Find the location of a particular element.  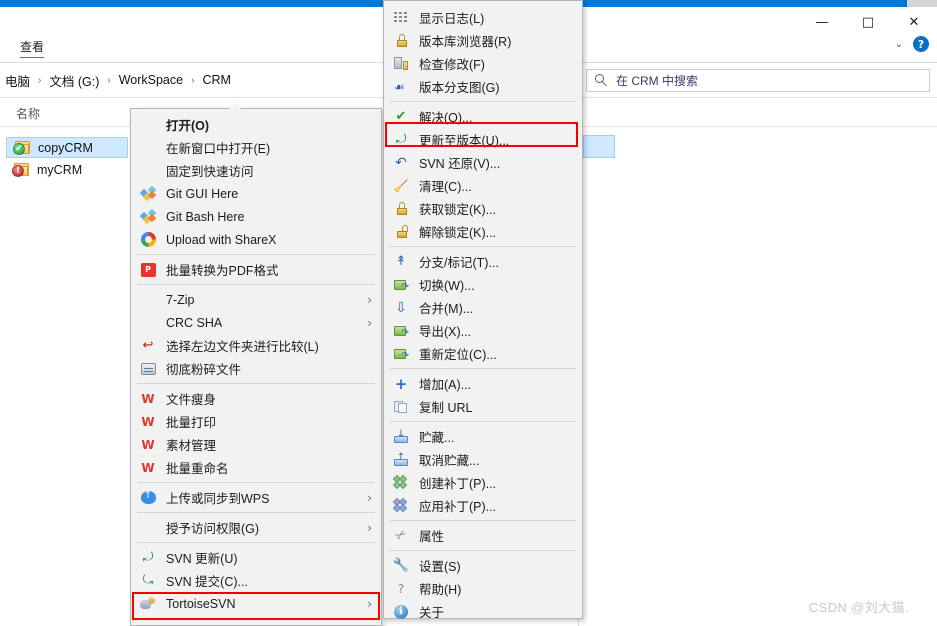

menu-item-label: 在新窗口中打开(E) is located at coordinates (218, 149).